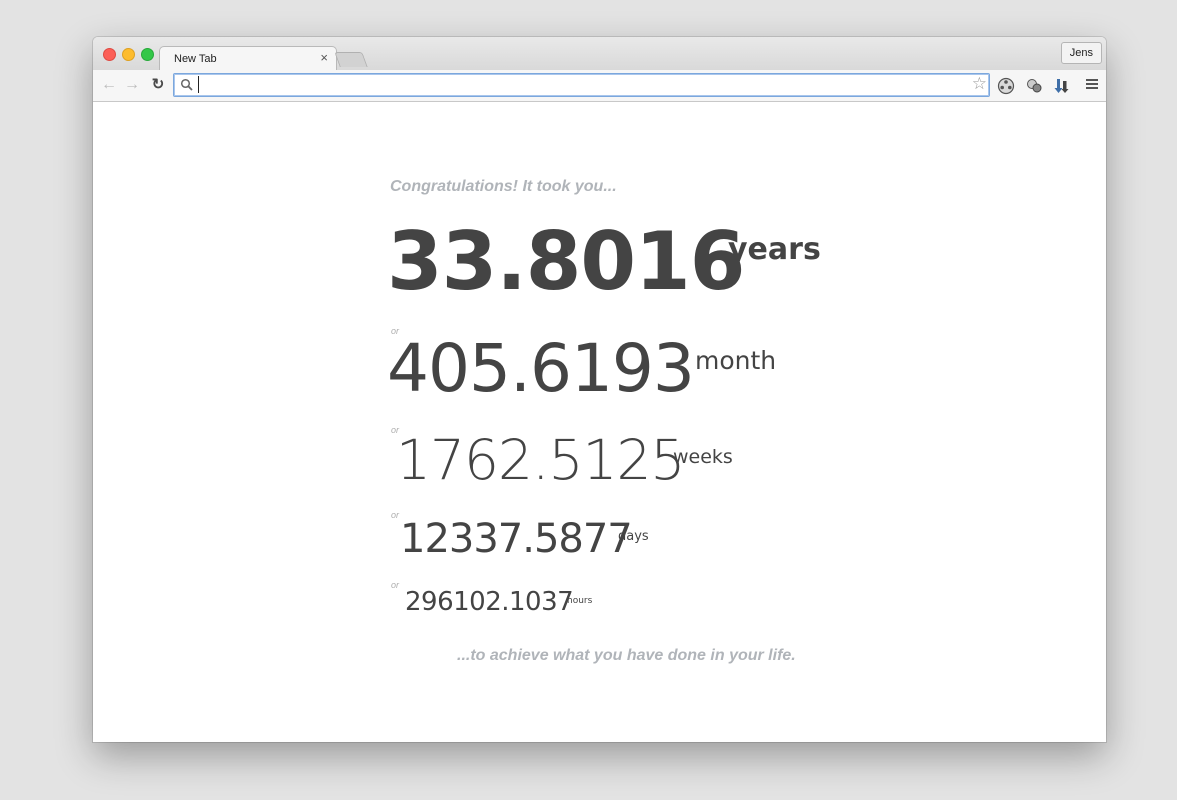 The height and width of the screenshot is (800, 1177). What do you see at coordinates (736, 360) in the screenshot?
I see `stat-month-unit: month` at bounding box center [736, 360].